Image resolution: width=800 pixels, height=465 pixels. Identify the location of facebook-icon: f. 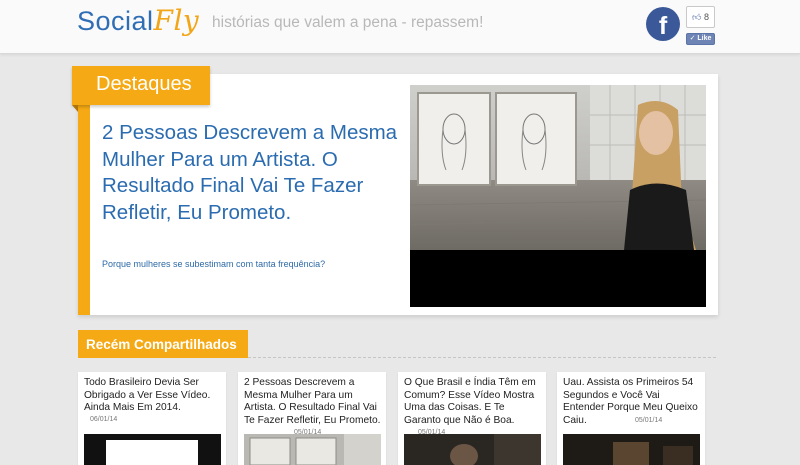
(663, 24).